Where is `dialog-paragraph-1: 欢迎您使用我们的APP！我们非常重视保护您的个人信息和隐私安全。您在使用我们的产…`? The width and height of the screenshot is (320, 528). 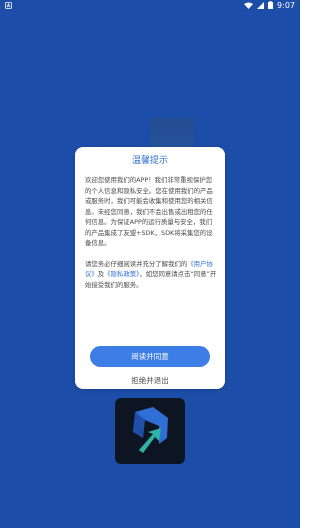 dialog-paragraph-1: 欢迎您使用我们的APP！我们非常重视保护您的个人信息和隐私安全。您在使用我们的产… is located at coordinates (149, 211).